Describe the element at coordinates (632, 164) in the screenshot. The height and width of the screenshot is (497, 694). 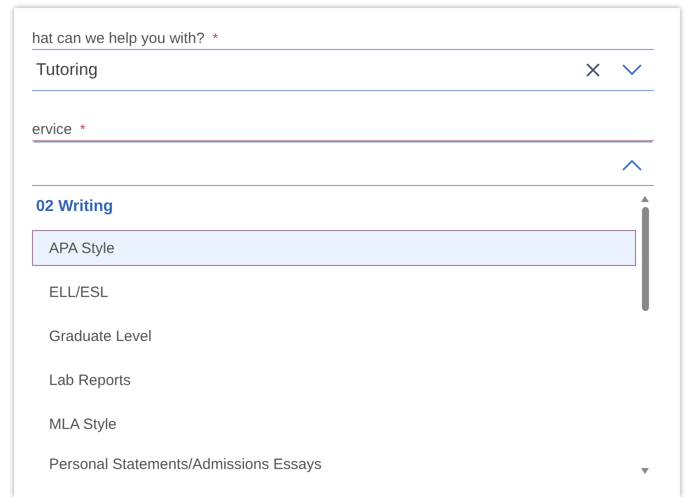
I see `chevron-up-icon` at that location.